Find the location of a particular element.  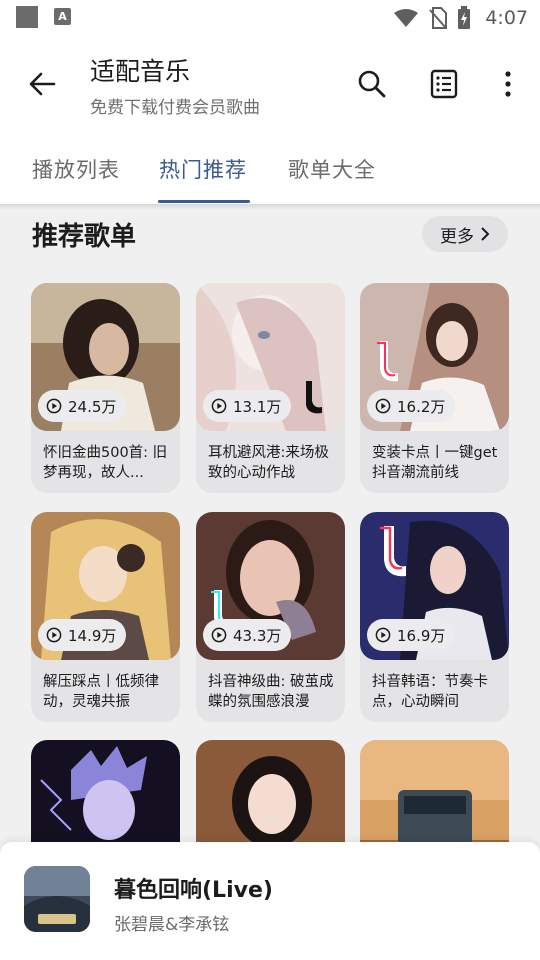

playlist-card: 43.3万 抖音神级曲: 破茧成蝶的氛围感浪漫 is located at coordinates (270, 617).